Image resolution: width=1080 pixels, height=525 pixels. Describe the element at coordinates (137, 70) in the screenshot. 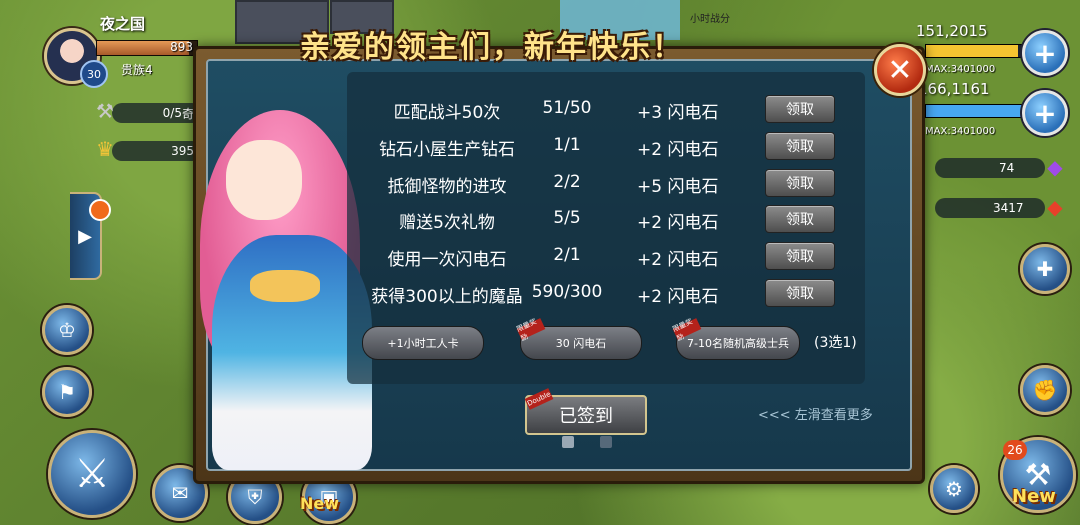

I see `player-rank: 贵族4` at that location.